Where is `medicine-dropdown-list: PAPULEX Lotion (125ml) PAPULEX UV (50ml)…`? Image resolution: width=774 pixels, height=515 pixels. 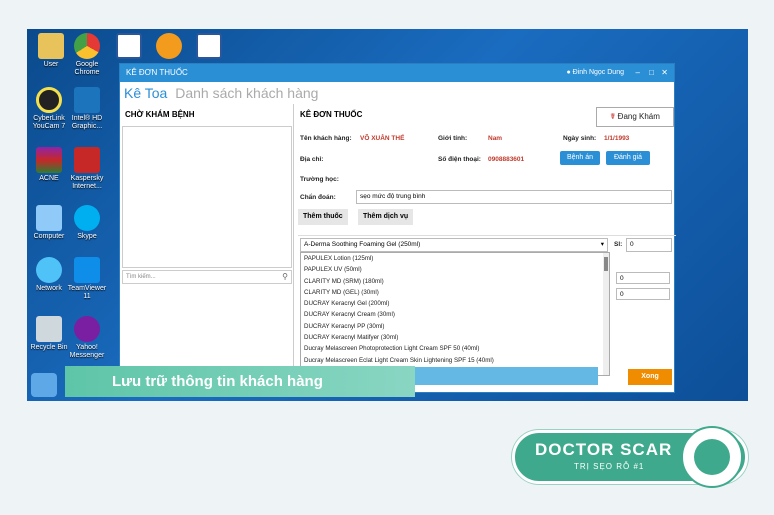 medicine-dropdown-list: PAPULEX Lotion (125ml) PAPULEX UV (50ml)… is located at coordinates (455, 314).